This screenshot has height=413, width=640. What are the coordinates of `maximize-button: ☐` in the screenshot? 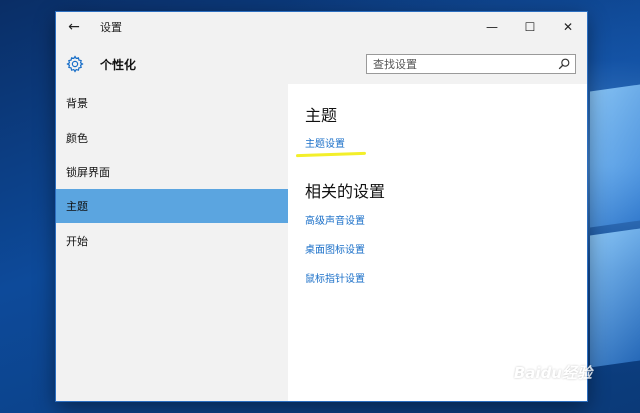 It's located at (530, 27).